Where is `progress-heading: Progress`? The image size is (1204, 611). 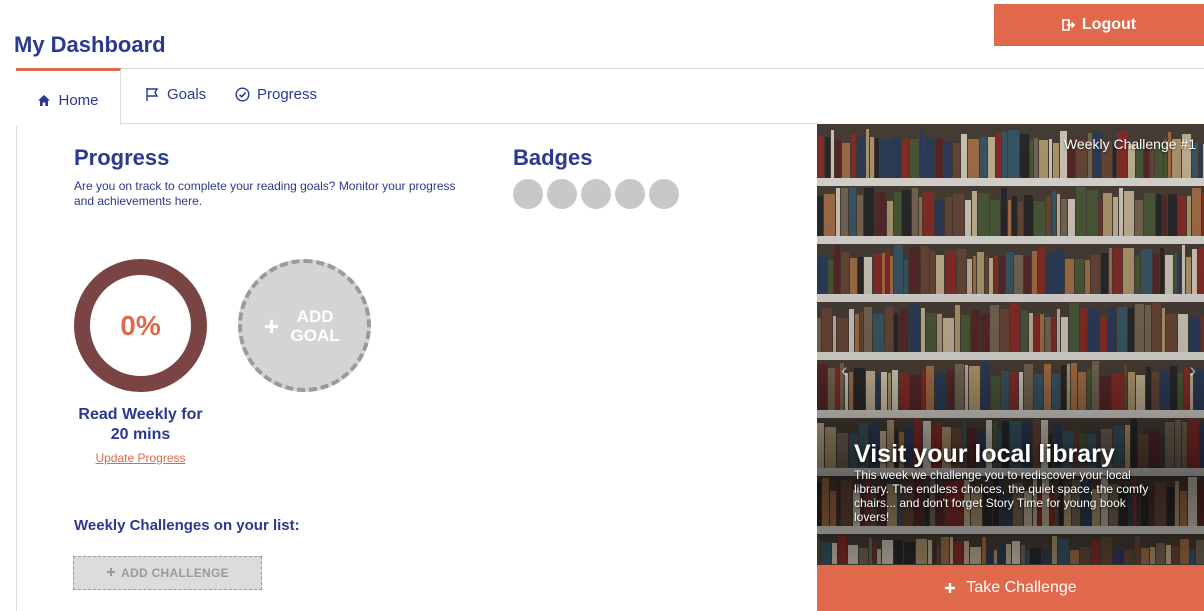
progress-heading: Progress is located at coordinates (122, 157).